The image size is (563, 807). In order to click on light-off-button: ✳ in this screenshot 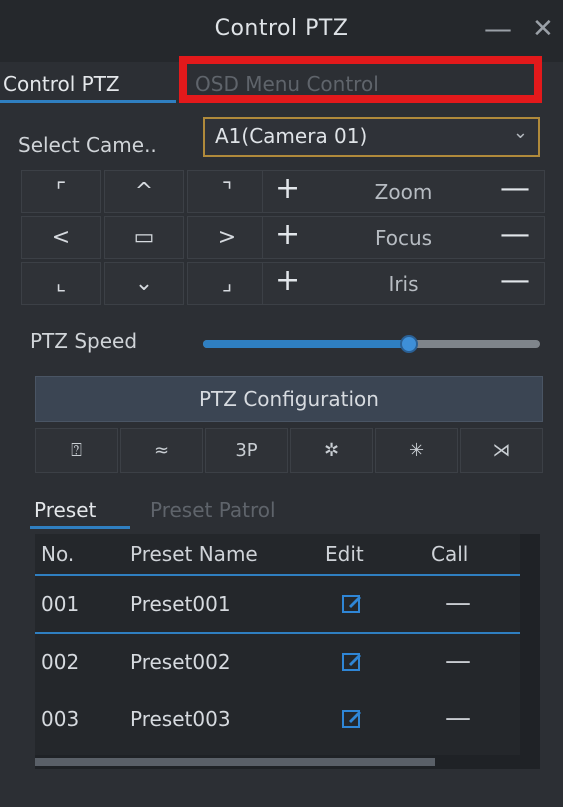, I will do `click(416, 450)`.